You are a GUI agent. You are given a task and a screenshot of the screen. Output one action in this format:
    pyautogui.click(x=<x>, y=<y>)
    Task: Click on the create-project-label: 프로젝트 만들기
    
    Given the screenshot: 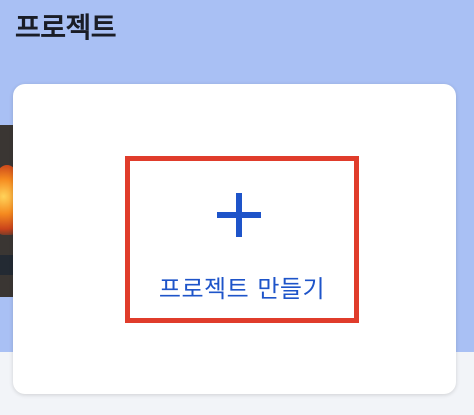 What is the action you would take?
    pyautogui.click(x=242, y=289)
    